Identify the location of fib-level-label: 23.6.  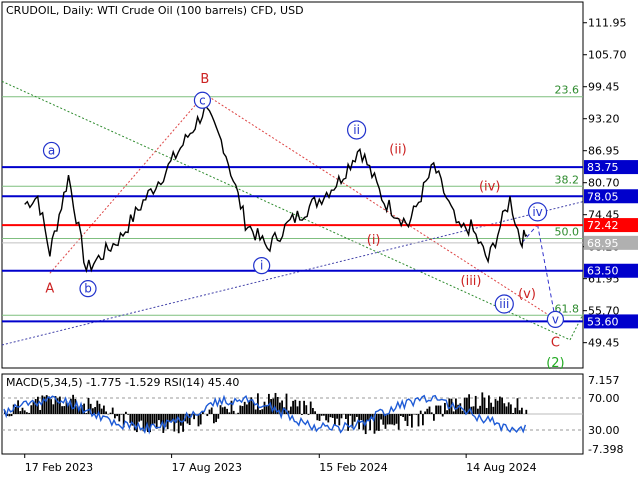
(567, 90).